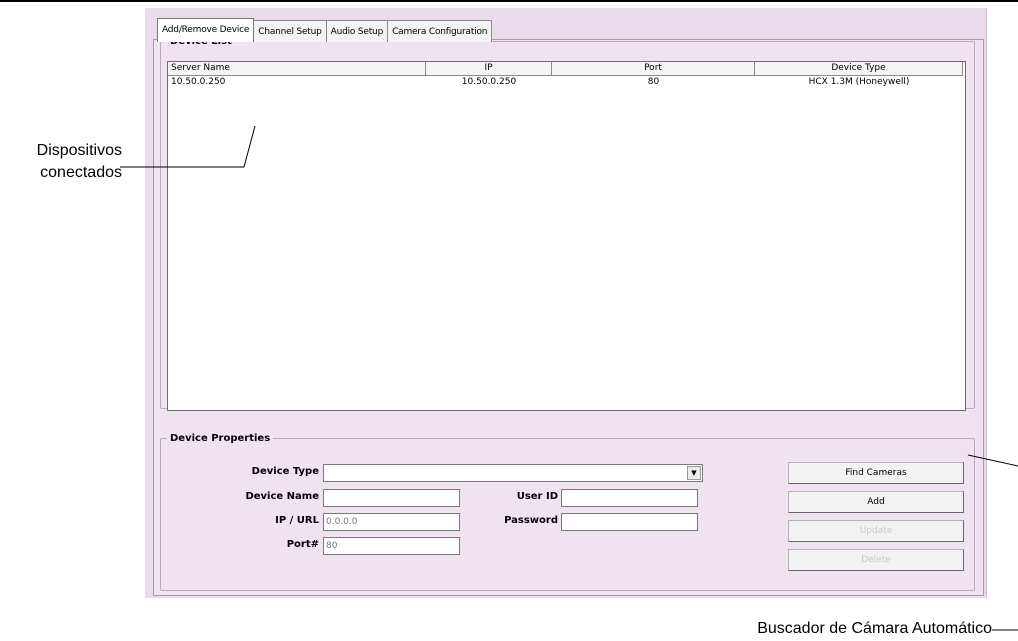 Image resolution: width=1018 pixels, height=641 pixels. Describe the element at coordinates (874, 628) in the screenshot. I see `annotation-auto-camera-finder: Buscador de Cámara Automático` at that location.